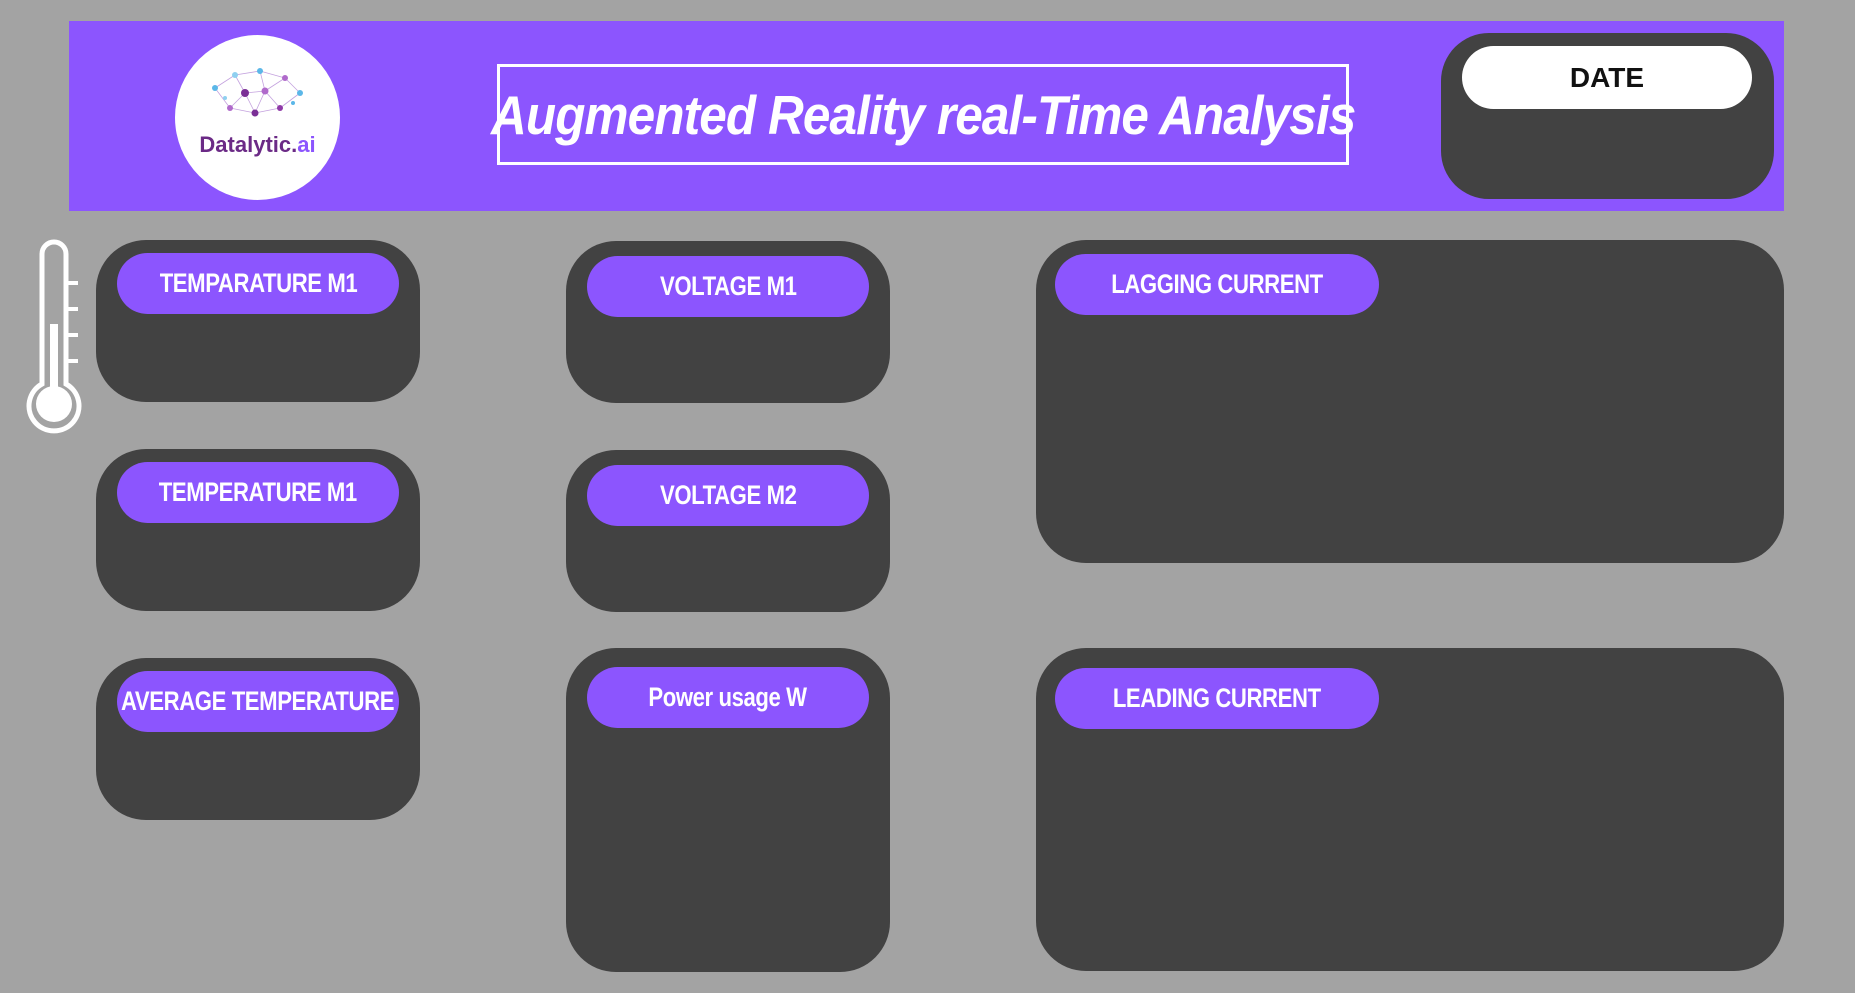  I want to click on average-temperature-card: AVERAGE TEMPERATURE, so click(258, 739).